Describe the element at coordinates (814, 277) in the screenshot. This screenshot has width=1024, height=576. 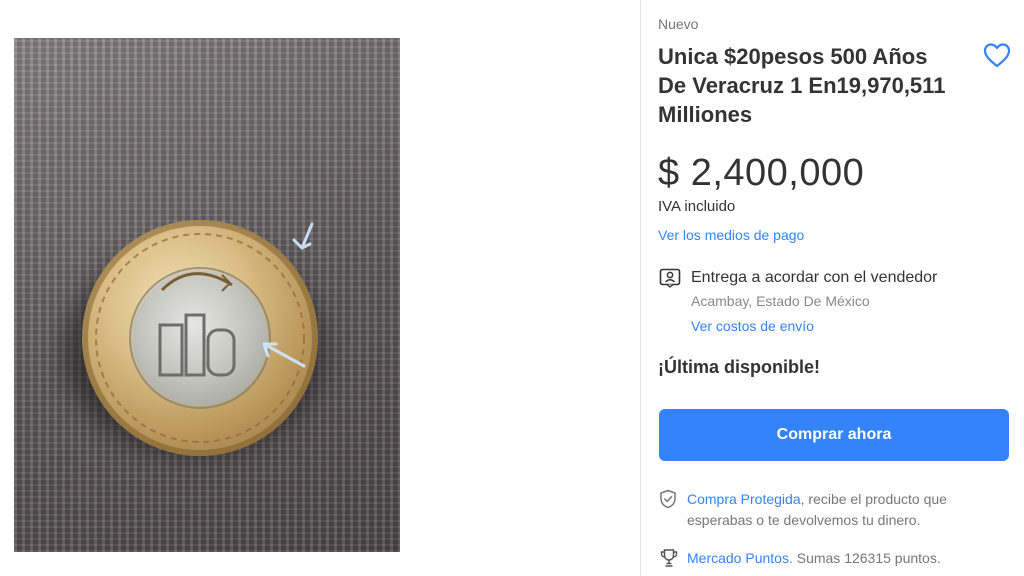
I see `shipping-title: Entrega a acordar con el vendedor` at that location.